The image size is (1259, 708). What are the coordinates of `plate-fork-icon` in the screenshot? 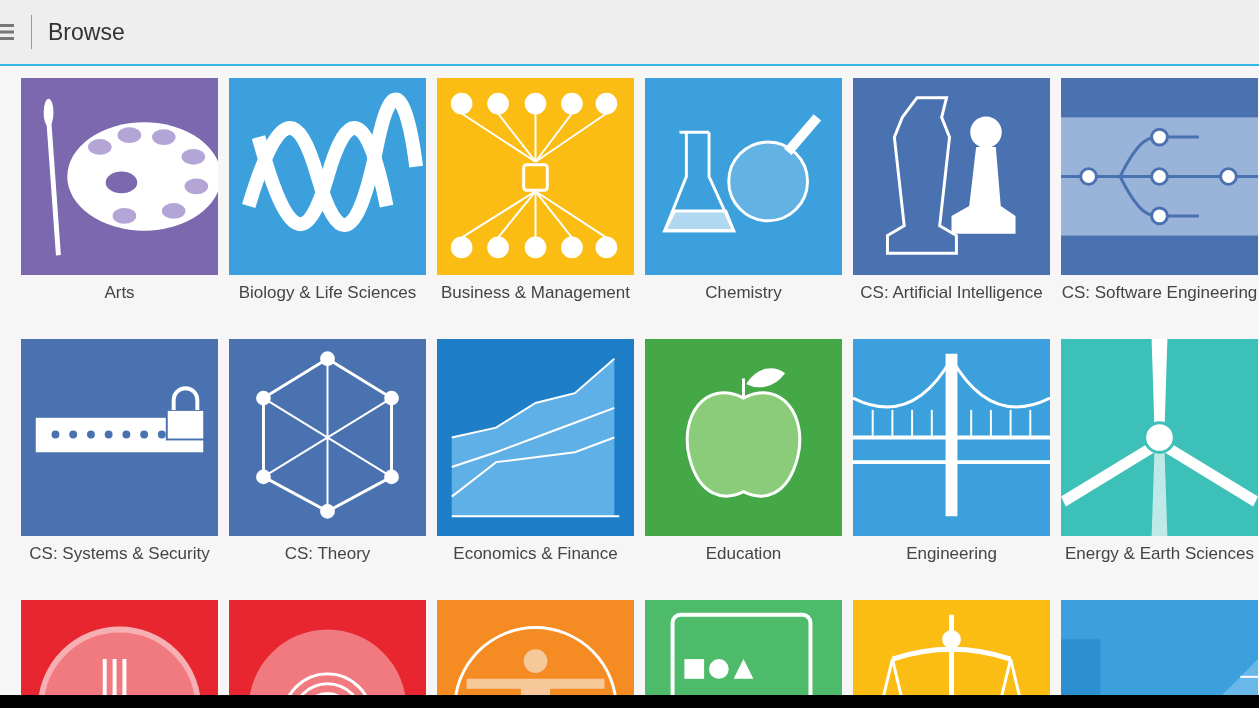 It's located at (119, 660).